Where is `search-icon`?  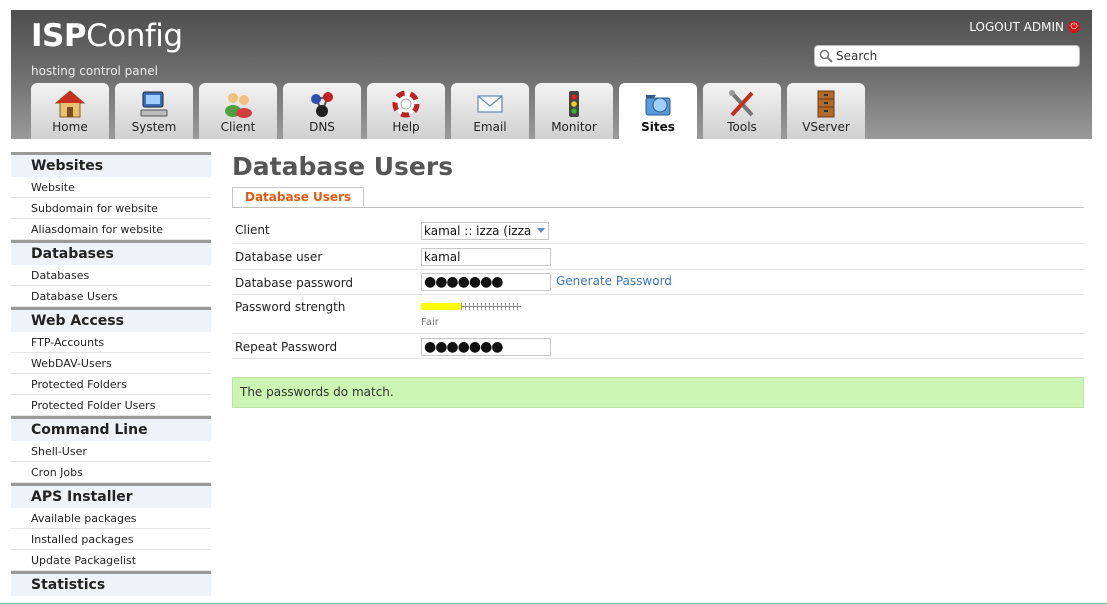
search-icon is located at coordinates (826, 56).